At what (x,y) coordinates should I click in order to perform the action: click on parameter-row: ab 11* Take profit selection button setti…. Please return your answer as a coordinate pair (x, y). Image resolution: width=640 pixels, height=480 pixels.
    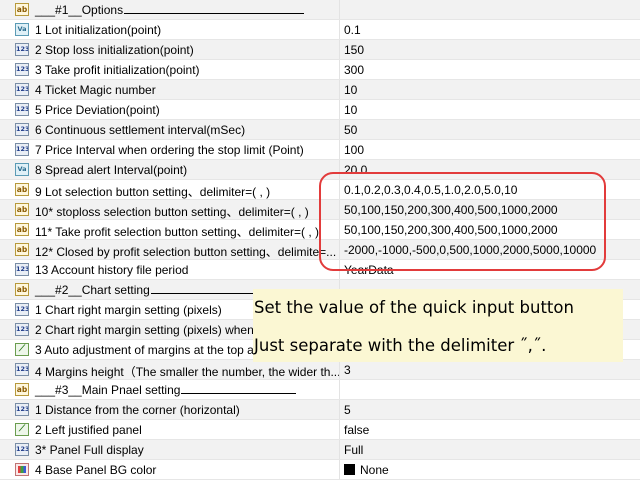
    Looking at the image, I should click on (320, 230).